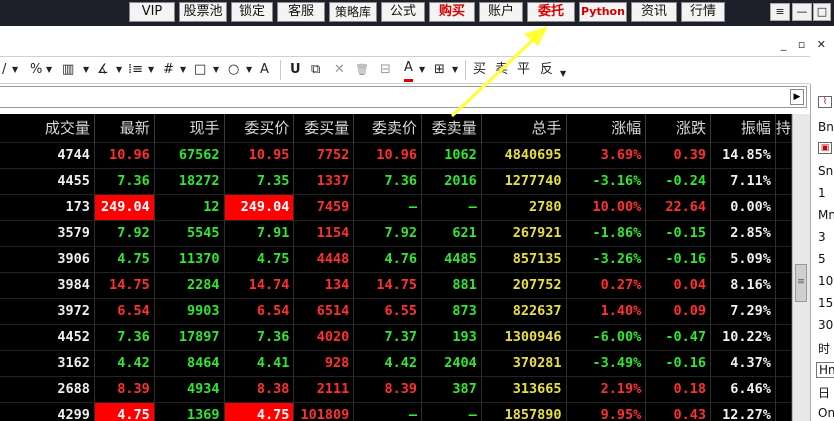  Describe the element at coordinates (403, 12) in the screenshot. I see `formula-button: 公式` at that location.